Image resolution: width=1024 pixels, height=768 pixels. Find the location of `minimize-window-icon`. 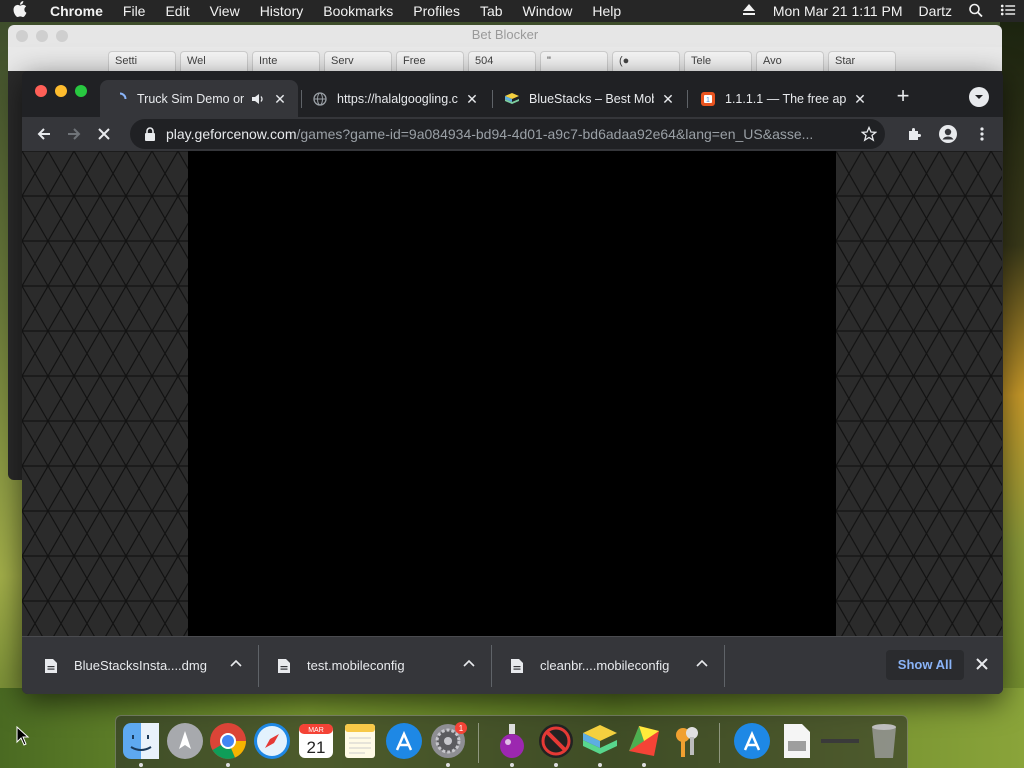

minimize-window-icon is located at coordinates (61, 91).